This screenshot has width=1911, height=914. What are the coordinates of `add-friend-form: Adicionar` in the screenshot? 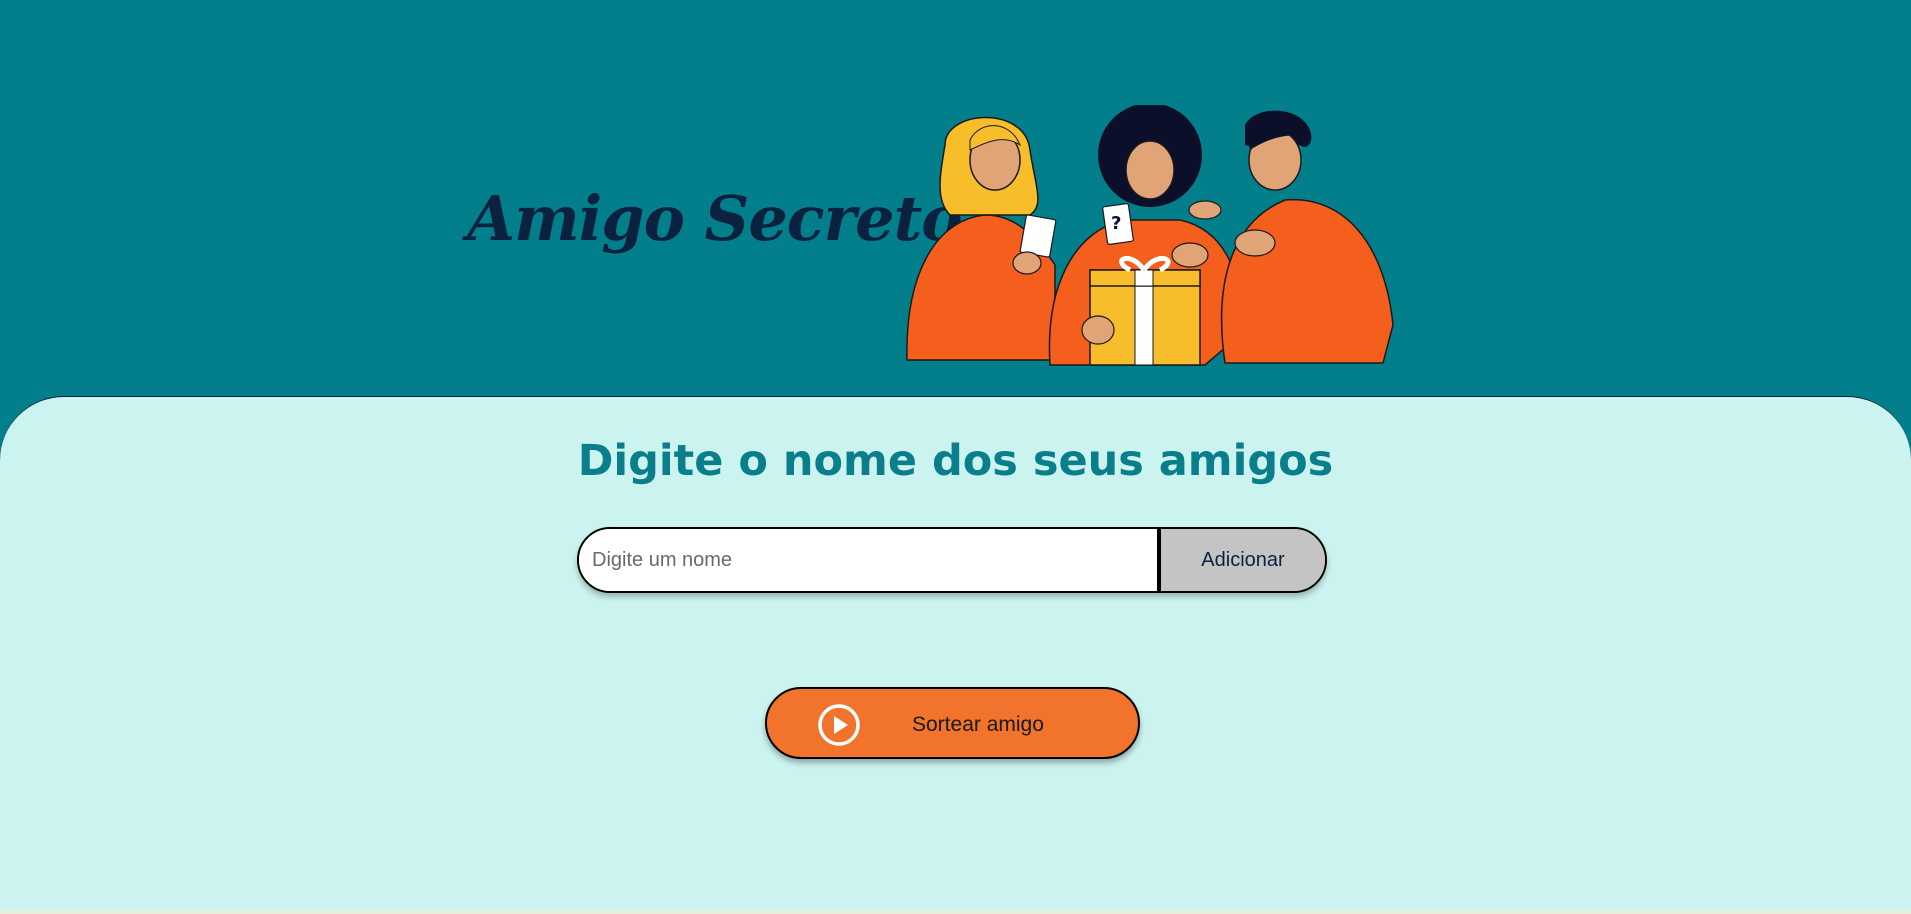 It's located at (952, 560).